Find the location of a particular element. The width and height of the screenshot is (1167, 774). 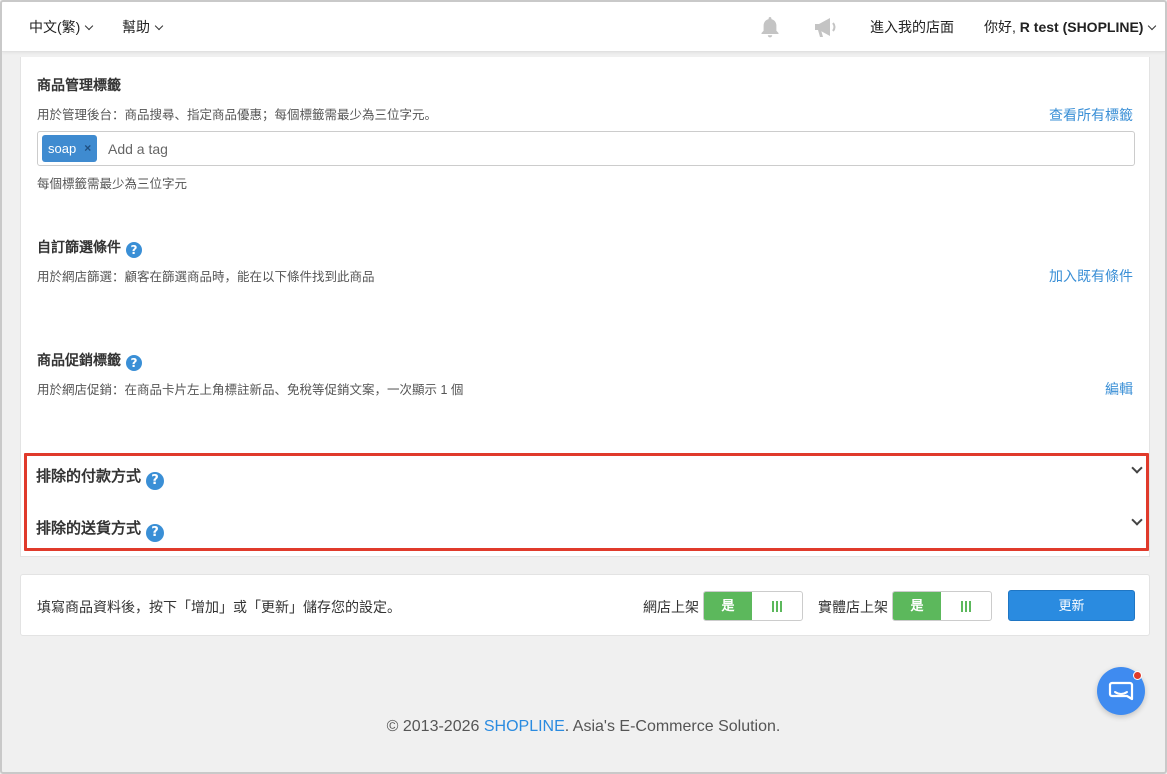

tag-chip-label: soap is located at coordinates (62, 148).